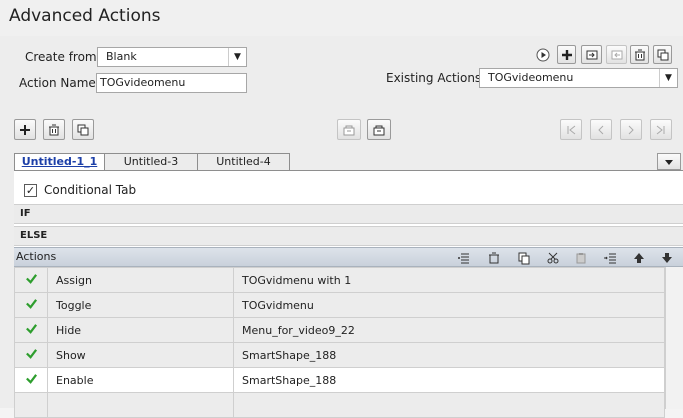  I want to click on add-action-button, so click(566, 54).